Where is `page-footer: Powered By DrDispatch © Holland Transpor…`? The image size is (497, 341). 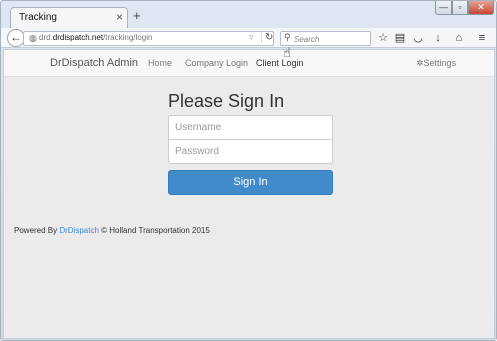 page-footer: Powered By DrDispatch © Holland Transpor… is located at coordinates (112, 230).